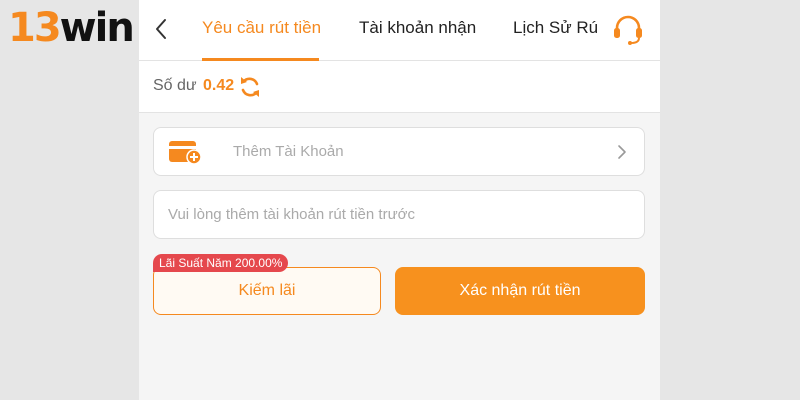  What do you see at coordinates (622, 152) in the screenshot?
I see `chevron-right-icon` at bounding box center [622, 152].